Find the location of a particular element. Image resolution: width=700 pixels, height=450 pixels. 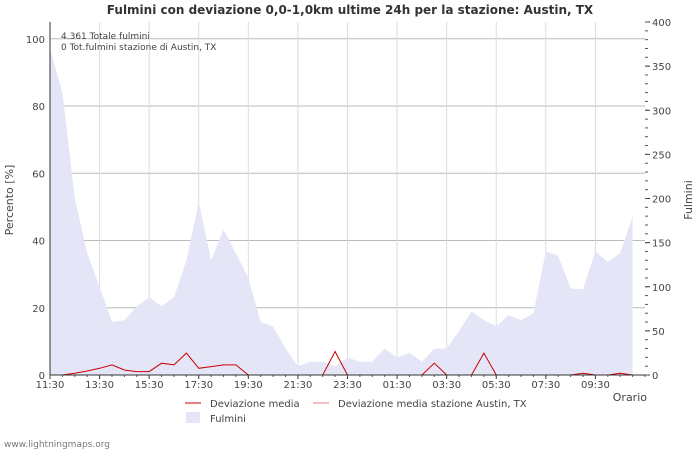

y-right-tick-label: 350 is located at coordinates (661, 67).